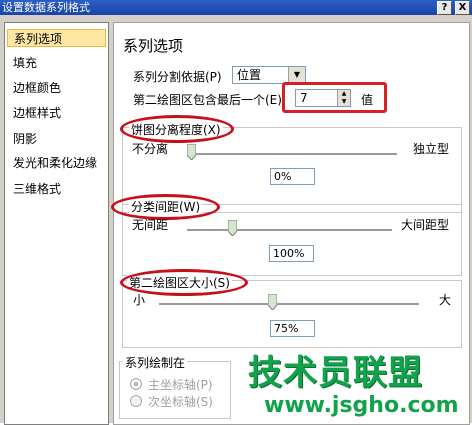  Describe the element at coordinates (334, 97) in the screenshot. I see `annotation-highlight-box` at that location.